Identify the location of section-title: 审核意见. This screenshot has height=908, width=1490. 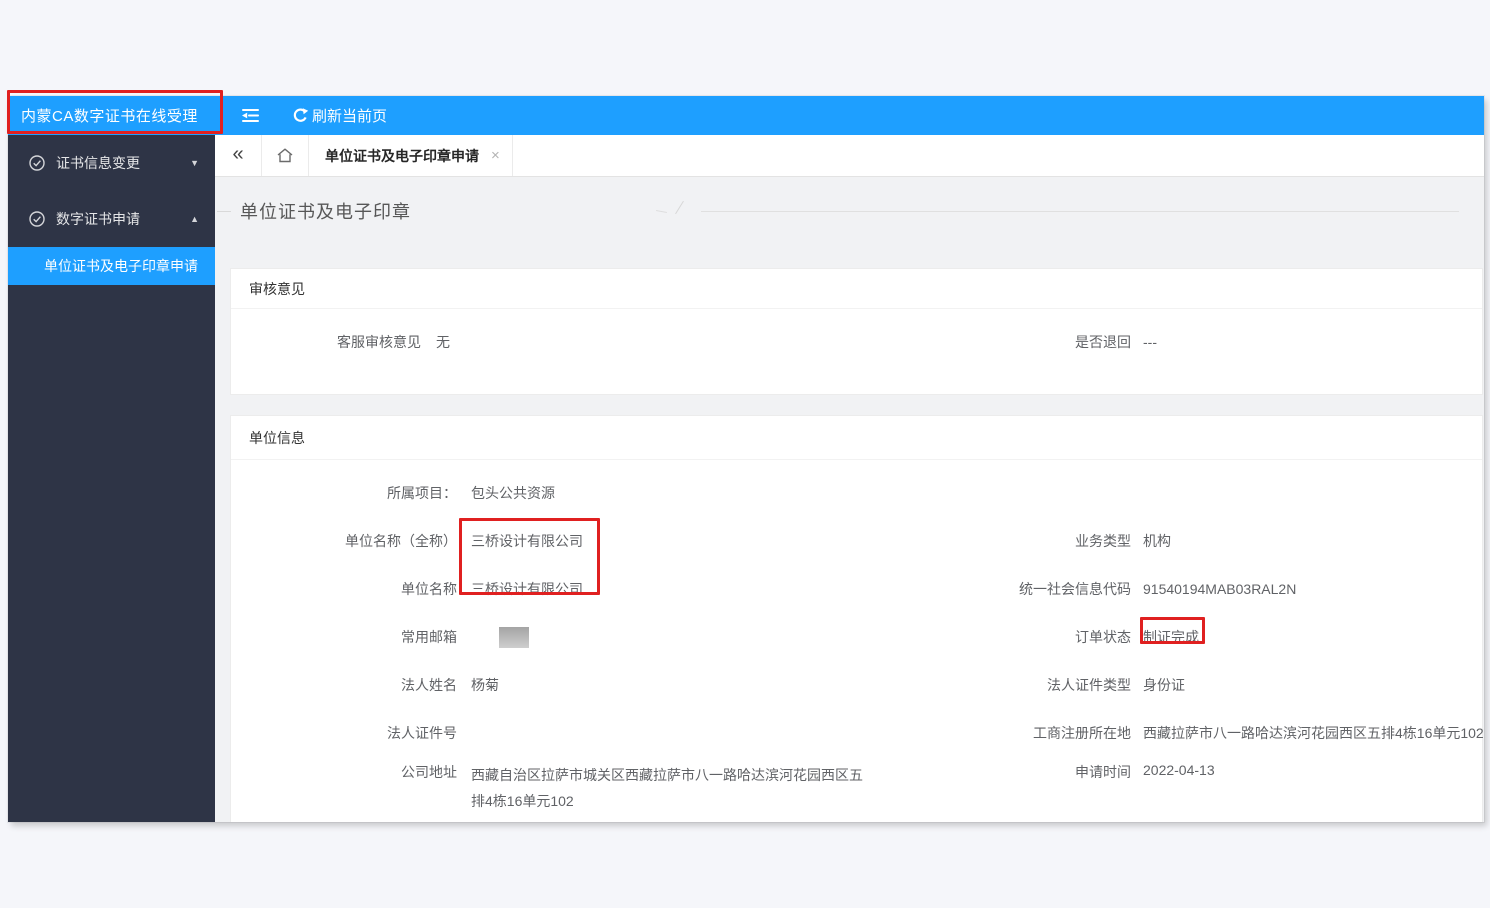
(856, 289).